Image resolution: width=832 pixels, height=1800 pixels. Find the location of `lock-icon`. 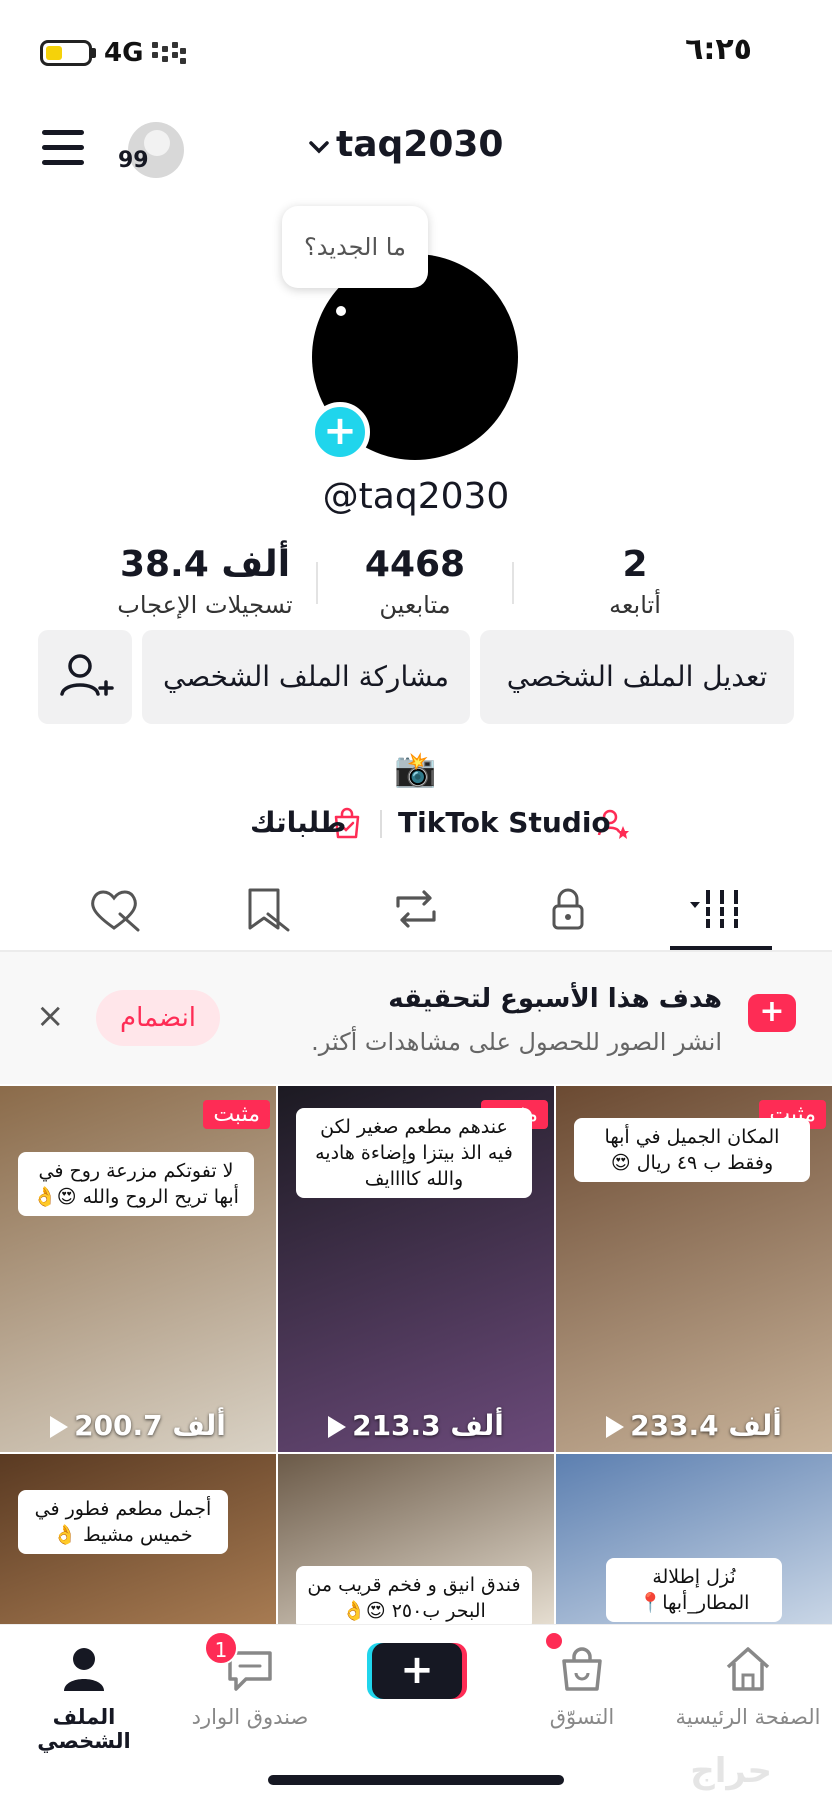

lock-icon is located at coordinates (568, 909).